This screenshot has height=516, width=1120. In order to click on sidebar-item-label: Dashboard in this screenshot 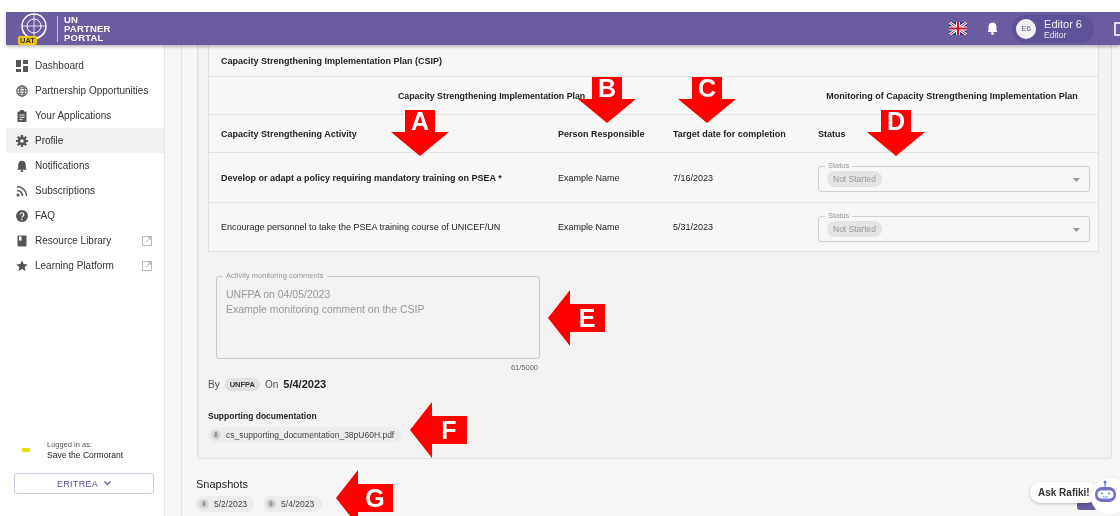, I will do `click(60, 65)`.